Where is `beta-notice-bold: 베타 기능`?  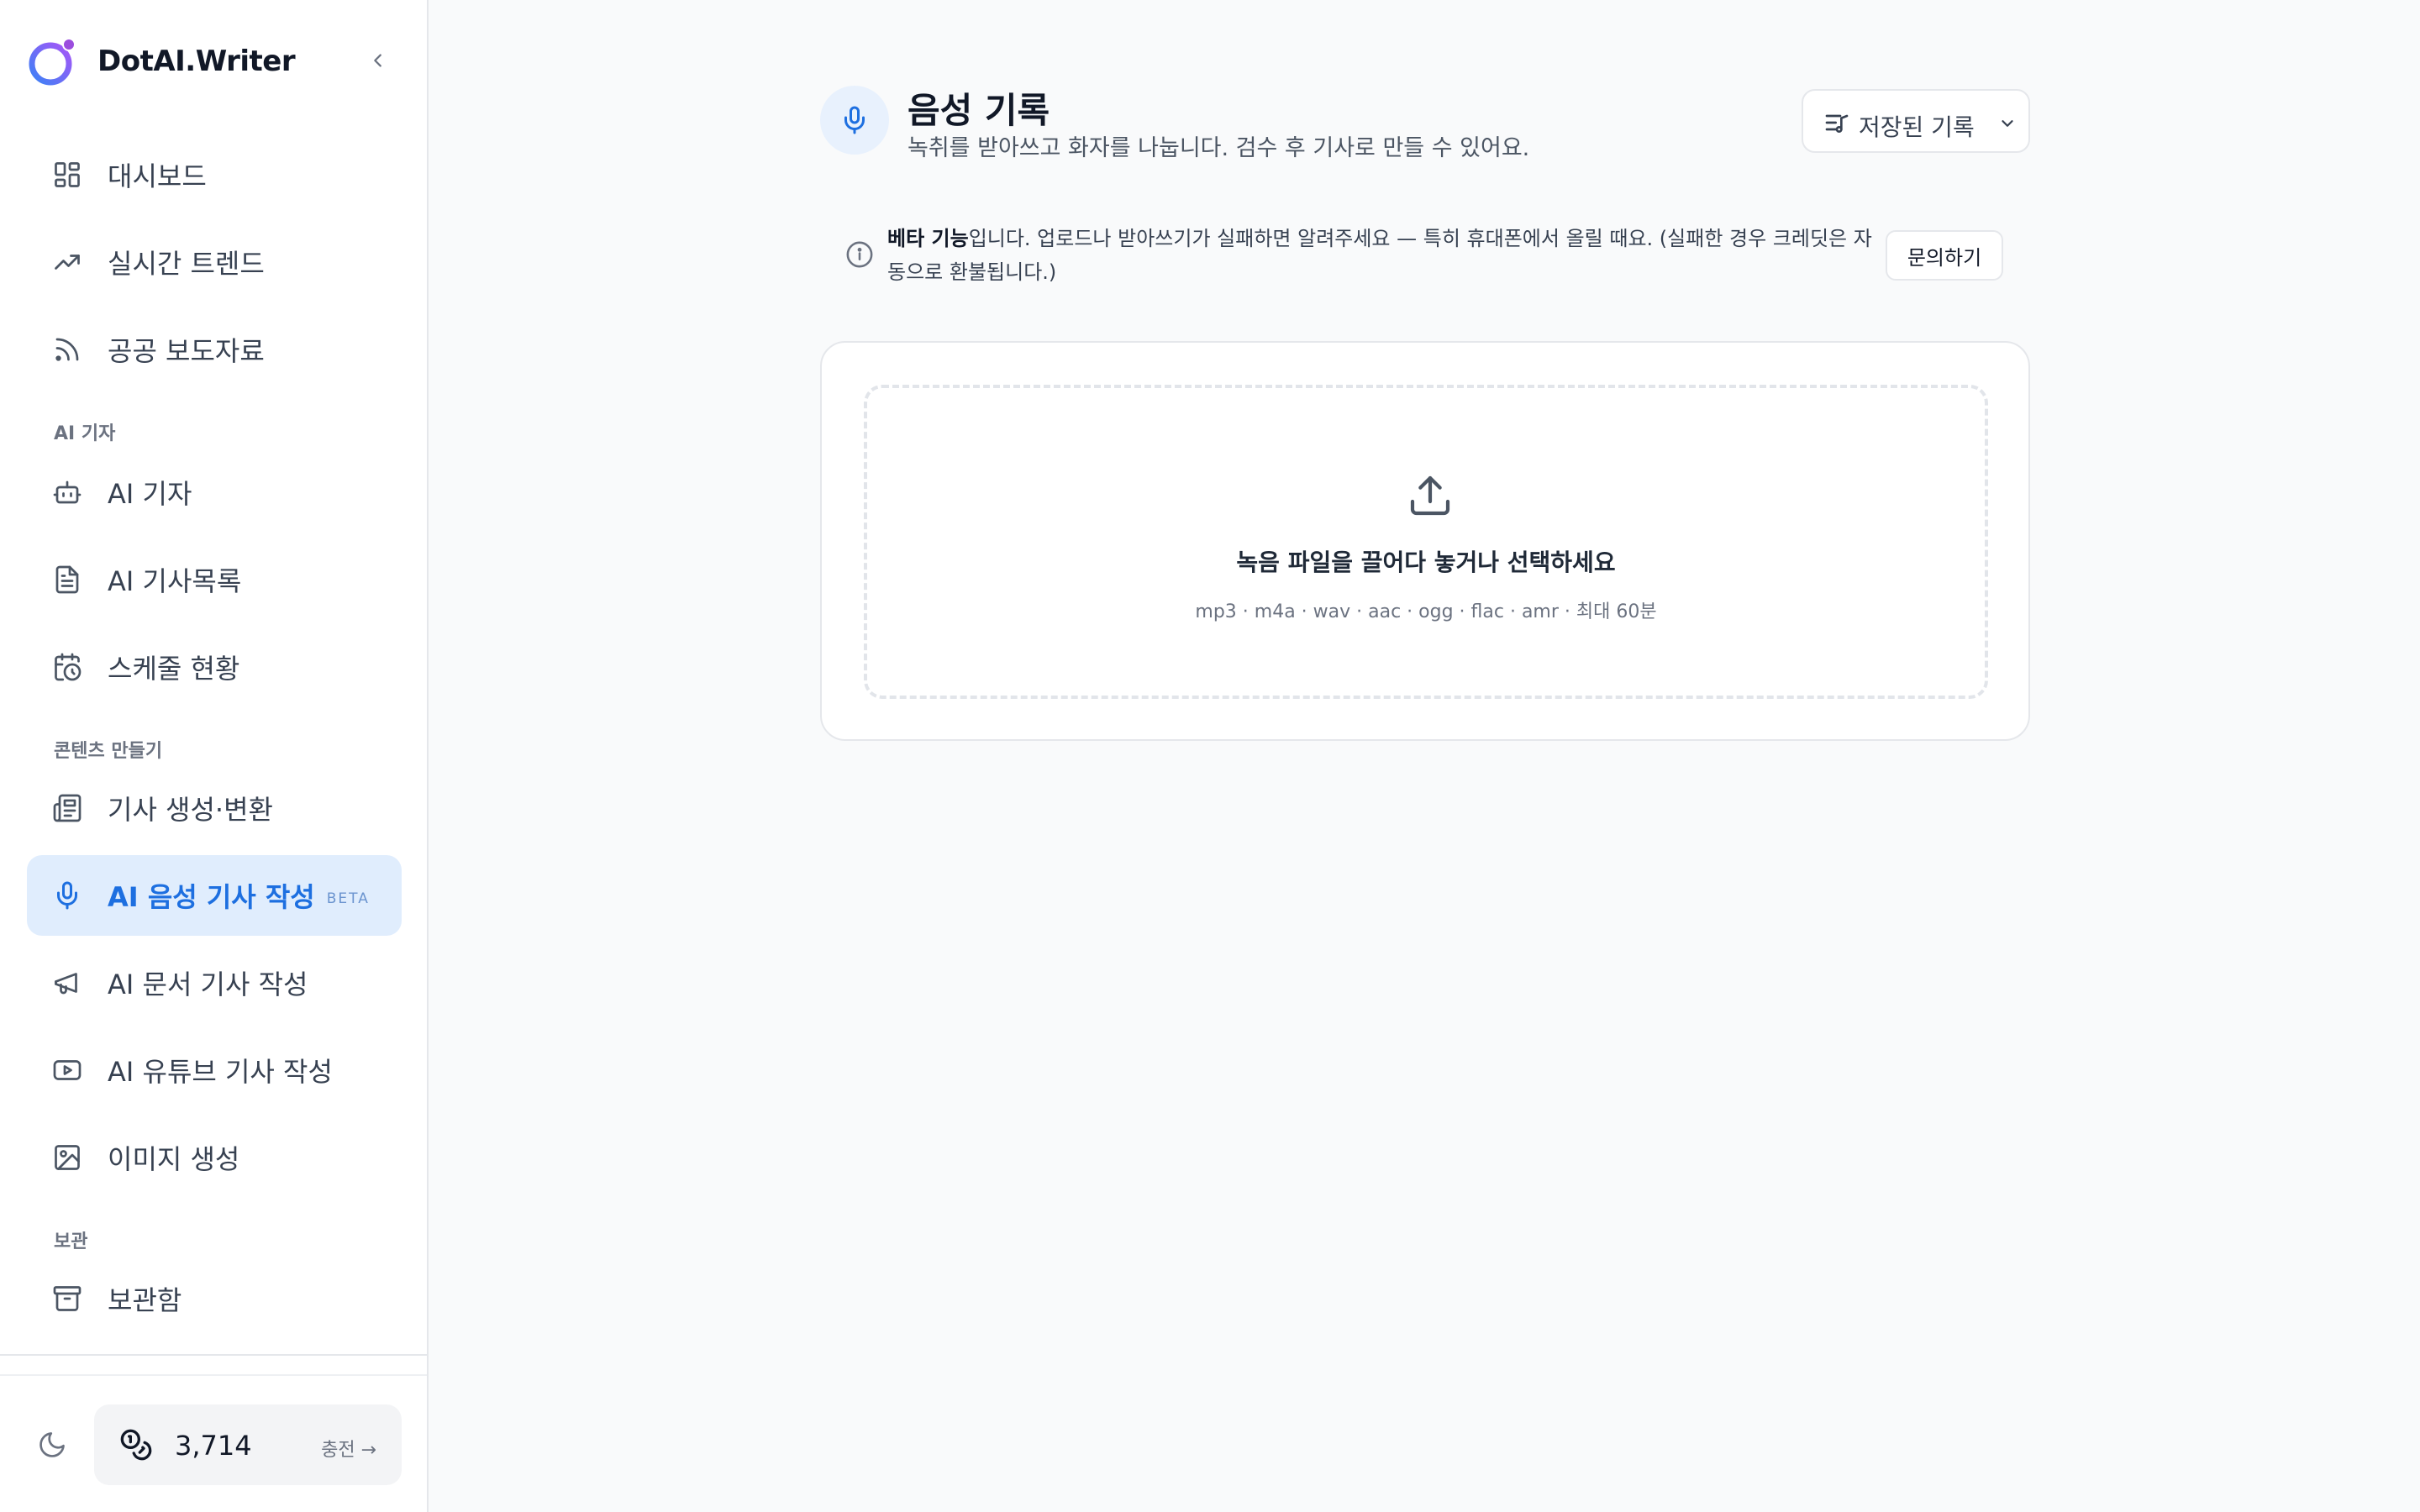
beta-notice-bold: 베타 기능 is located at coordinates (928, 238).